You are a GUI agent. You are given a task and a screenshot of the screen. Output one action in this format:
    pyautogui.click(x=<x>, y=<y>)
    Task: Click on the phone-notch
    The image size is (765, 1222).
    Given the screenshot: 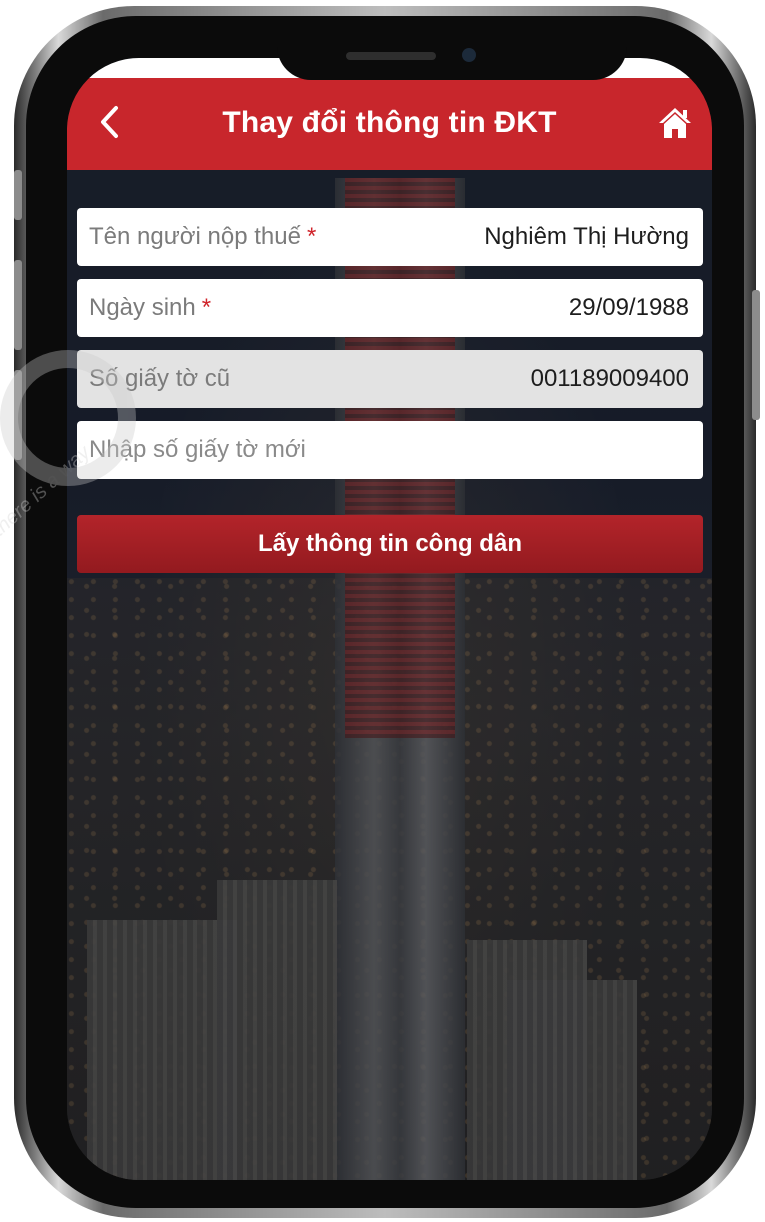 What is the action you would take?
    pyautogui.click(x=452, y=49)
    